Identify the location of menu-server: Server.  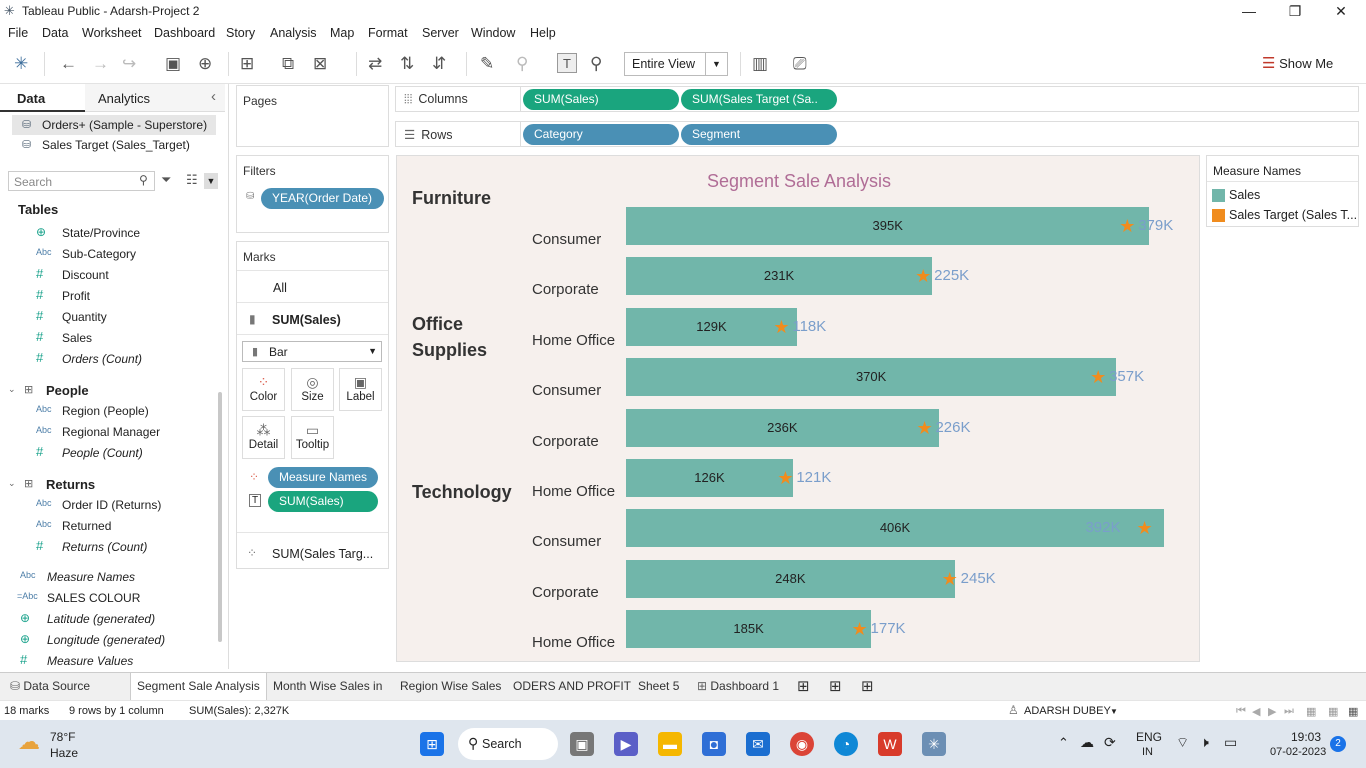
(440, 33).